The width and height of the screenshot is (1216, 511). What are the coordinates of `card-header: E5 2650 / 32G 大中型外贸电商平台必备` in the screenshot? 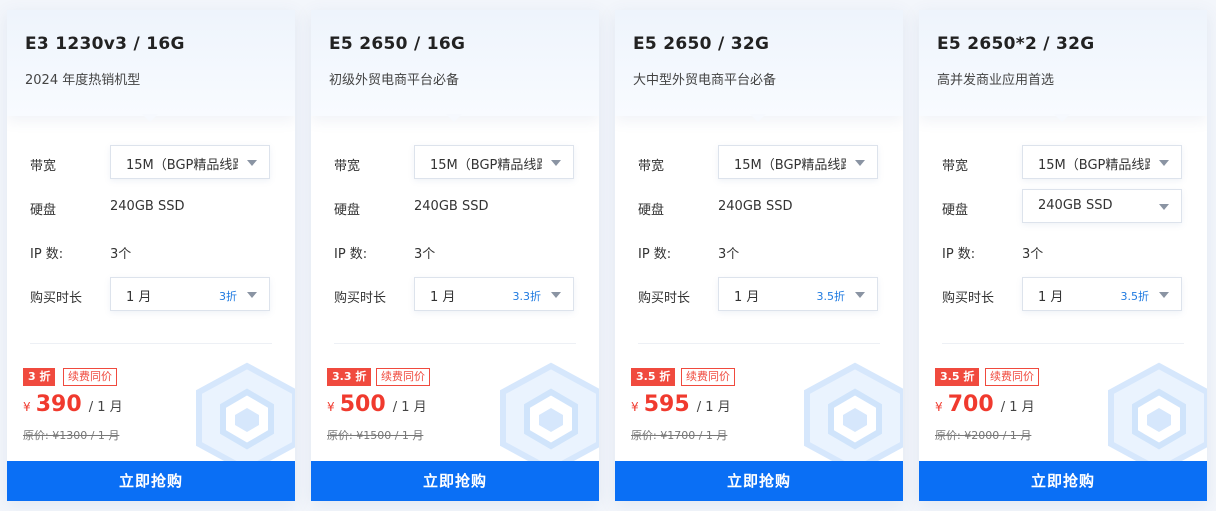 It's located at (759, 66).